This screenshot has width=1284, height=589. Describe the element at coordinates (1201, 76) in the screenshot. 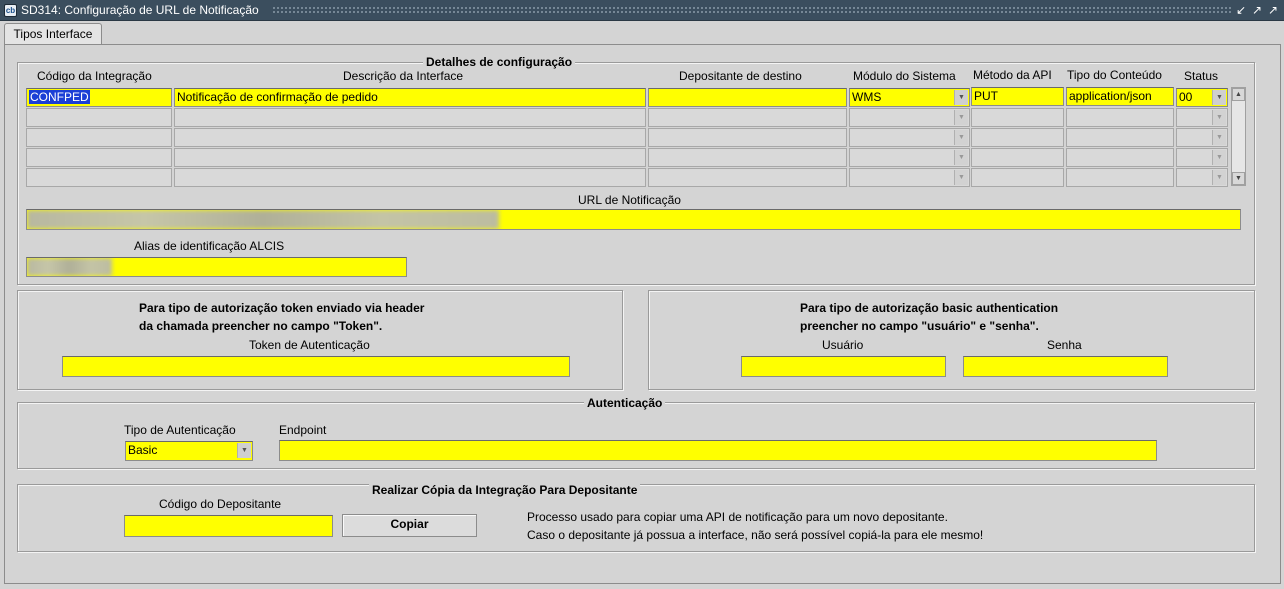

I see `col-header-status: Status` at that location.